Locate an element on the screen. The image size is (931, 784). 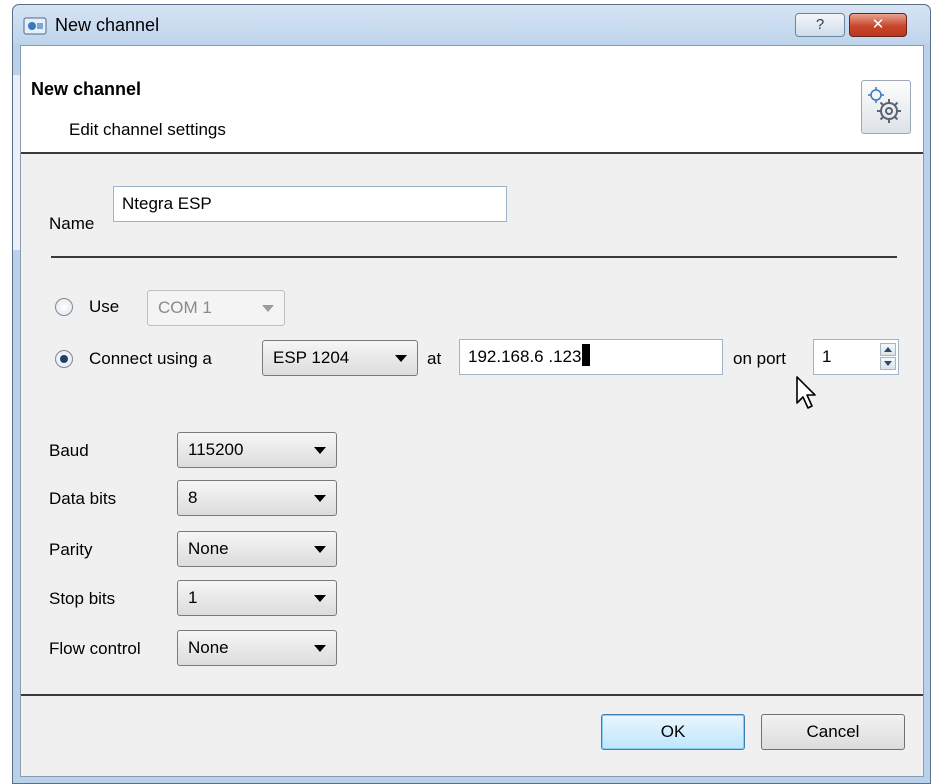
section-divider is located at coordinates (474, 257).